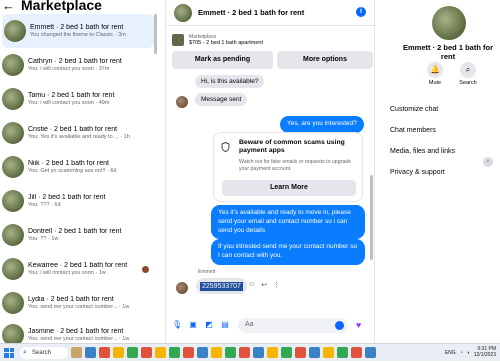 The image size is (500, 362). Describe the element at coordinates (276, 285) in the screenshot. I see `more-icon: ⋮` at that location.